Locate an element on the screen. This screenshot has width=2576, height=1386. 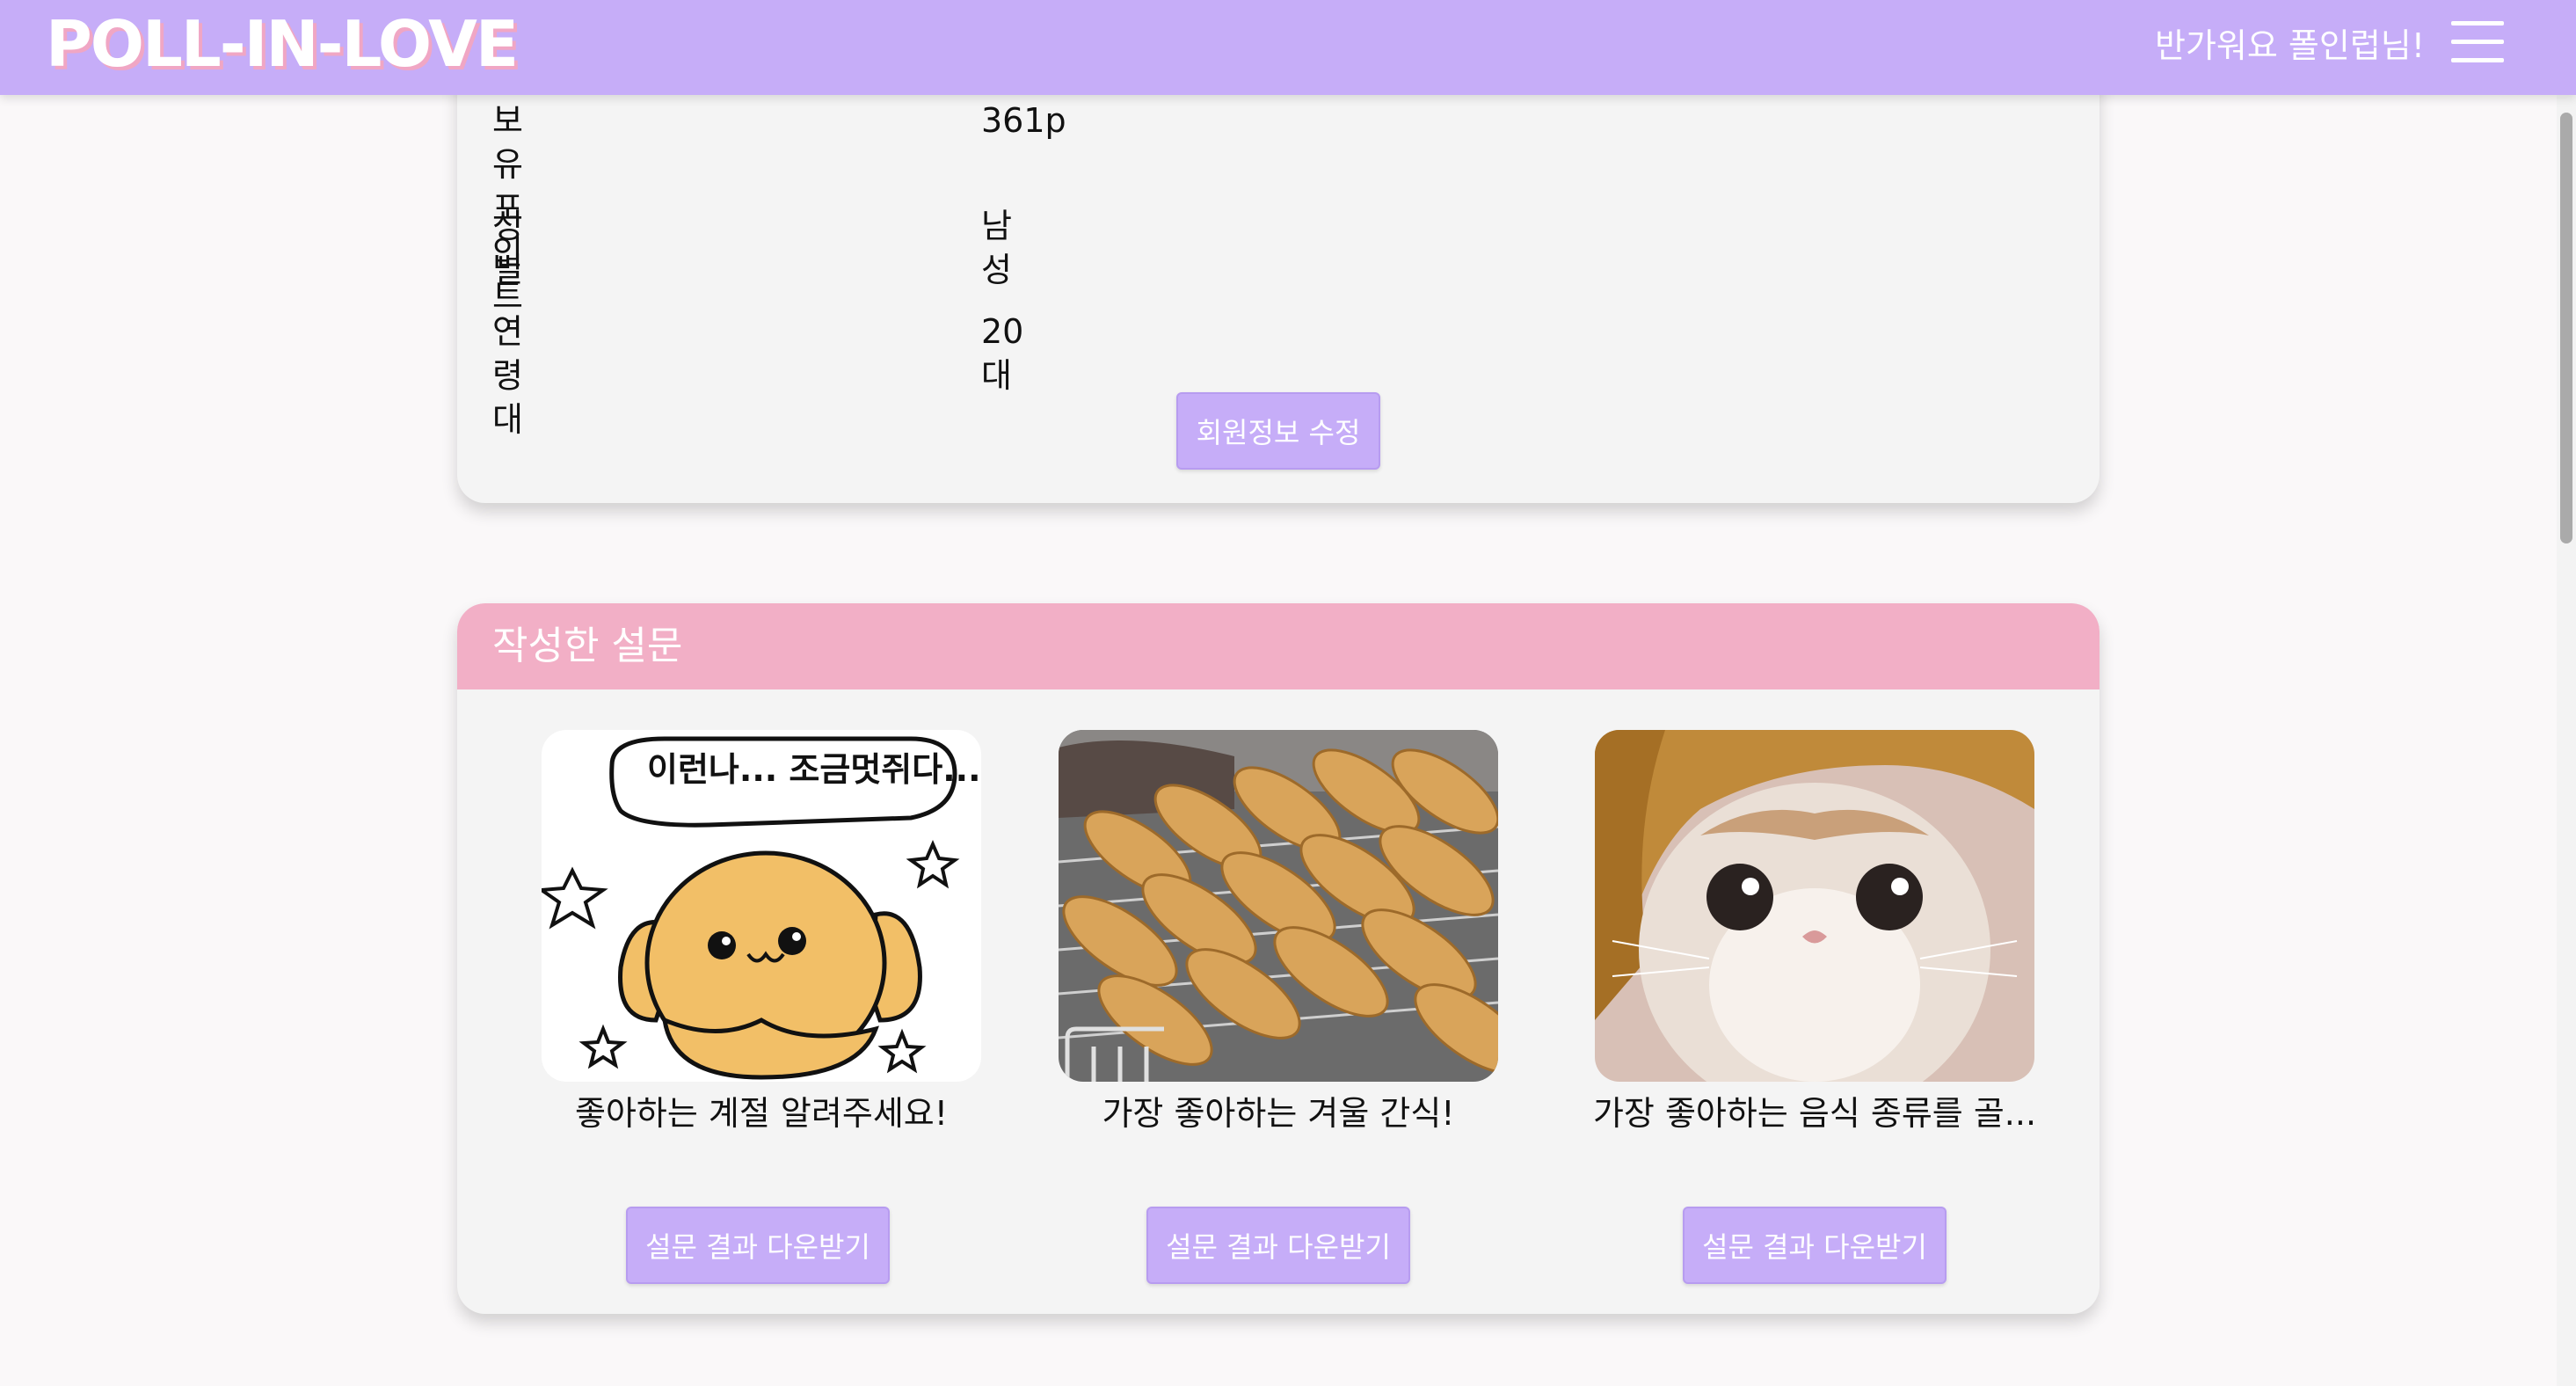
kitten-image is located at coordinates (1814, 906).